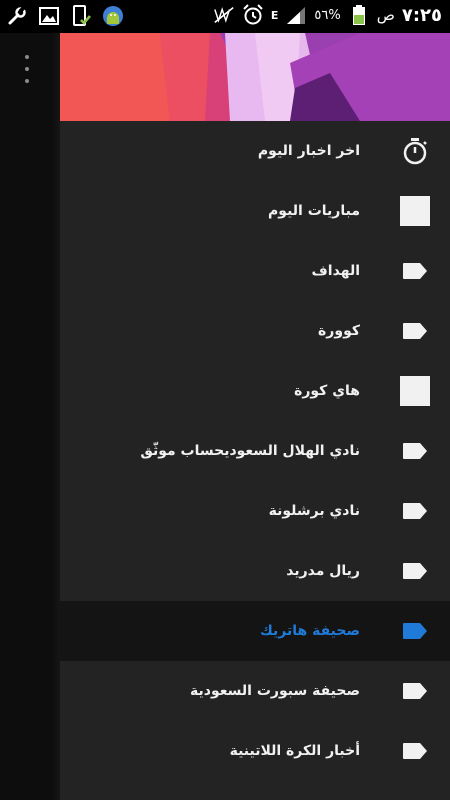  I want to click on drawer-item-label: اخر اخبار اليوم, so click(308, 151).